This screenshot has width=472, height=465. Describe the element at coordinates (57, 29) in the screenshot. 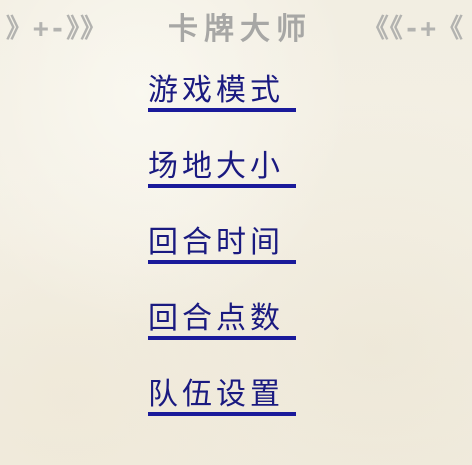

I see `title-left-decoration: 》+-》》` at that location.